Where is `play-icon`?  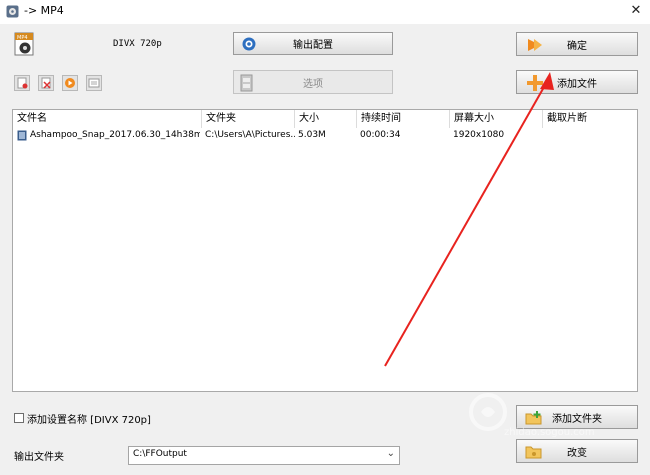 play-icon is located at coordinates (70, 83).